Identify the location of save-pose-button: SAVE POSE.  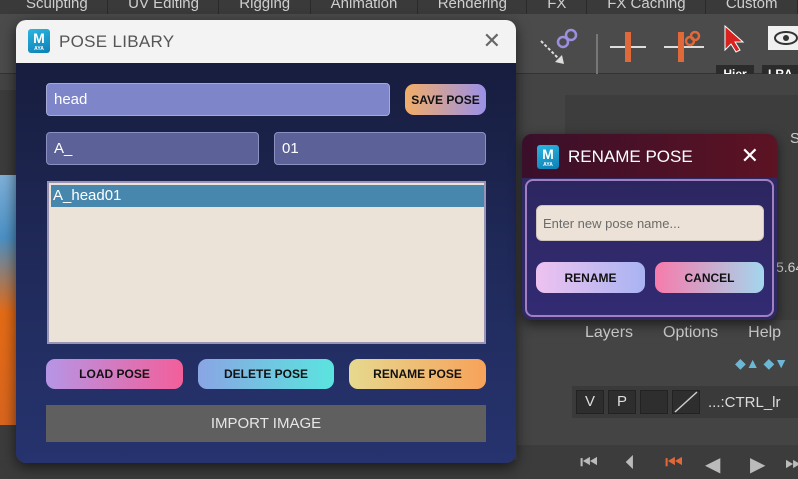
(445, 99).